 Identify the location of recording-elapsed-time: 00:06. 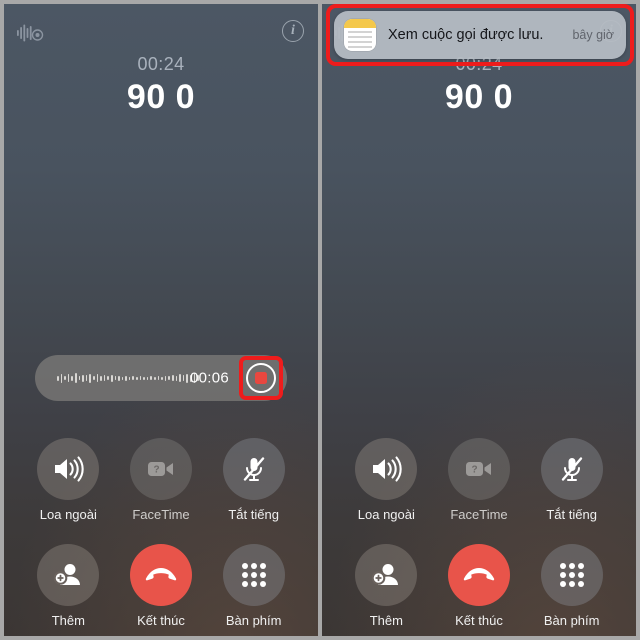
(209, 378).